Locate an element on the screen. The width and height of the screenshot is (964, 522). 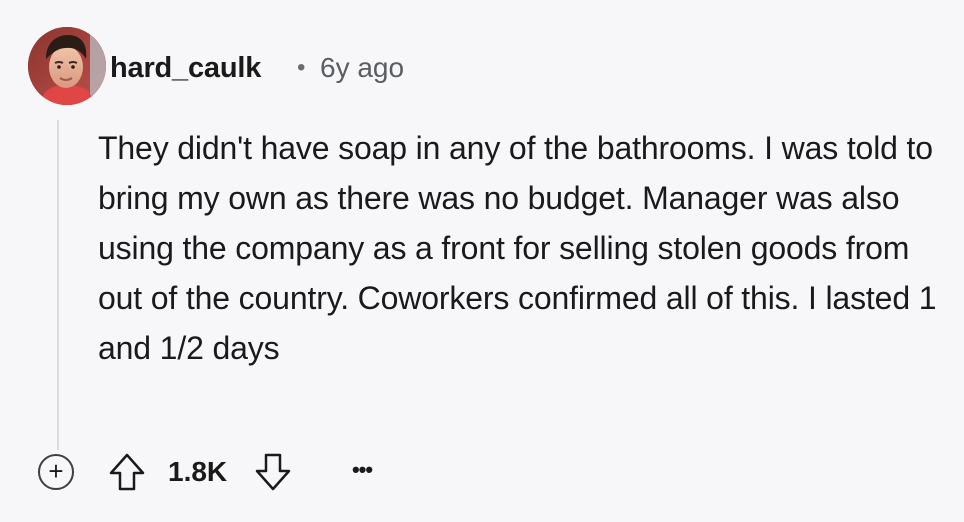
user-avatar-photo-icon is located at coordinates (67, 66).